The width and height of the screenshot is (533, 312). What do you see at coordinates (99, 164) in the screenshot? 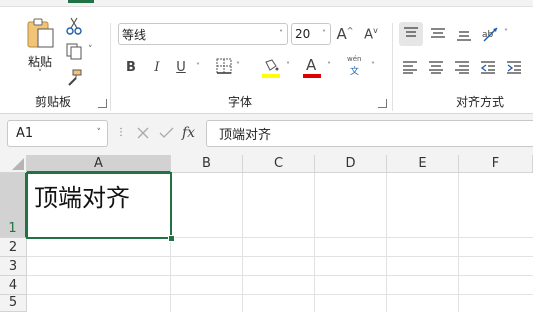
I see `column-header-a: A` at bounding box center [99, 164].